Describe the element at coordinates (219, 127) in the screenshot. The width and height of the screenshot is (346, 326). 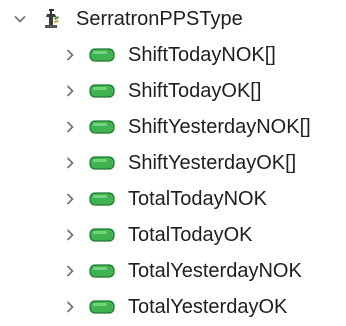
I see `tree-node-label: ShiftYesterdayNOK[]` at that location.